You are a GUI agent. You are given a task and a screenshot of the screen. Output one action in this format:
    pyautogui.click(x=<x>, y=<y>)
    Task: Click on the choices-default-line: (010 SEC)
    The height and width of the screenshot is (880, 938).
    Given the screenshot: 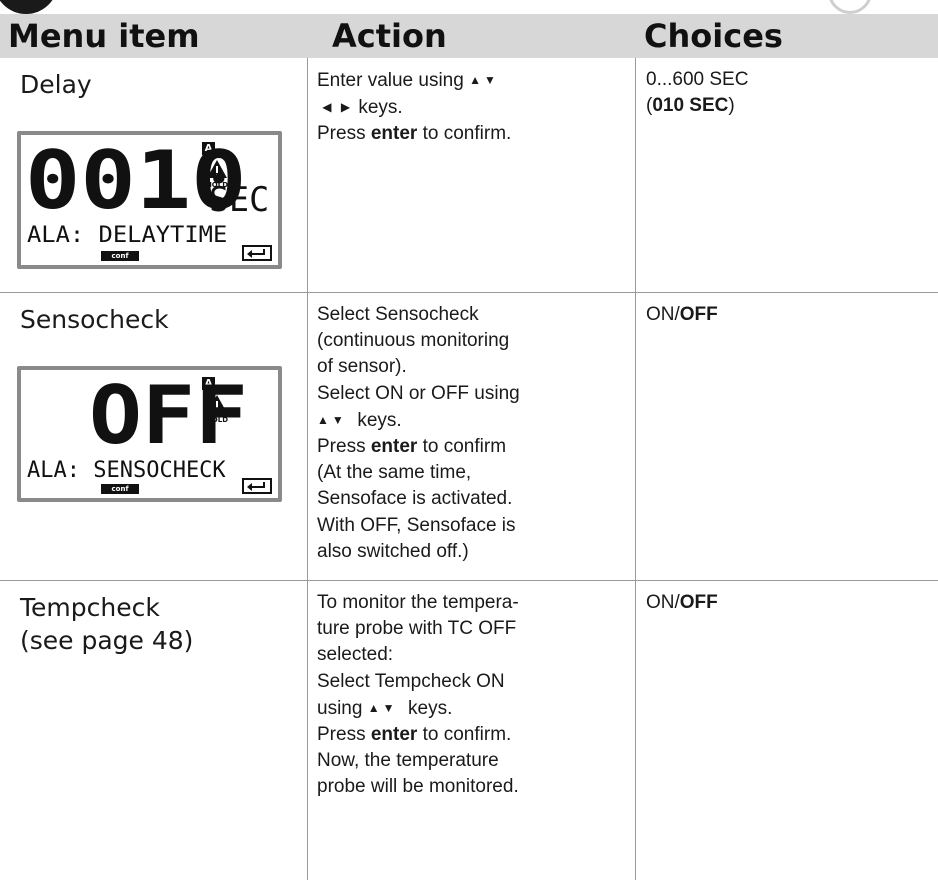 What is the action you would take?
    pyautogui.click(x=690, y=106)
    